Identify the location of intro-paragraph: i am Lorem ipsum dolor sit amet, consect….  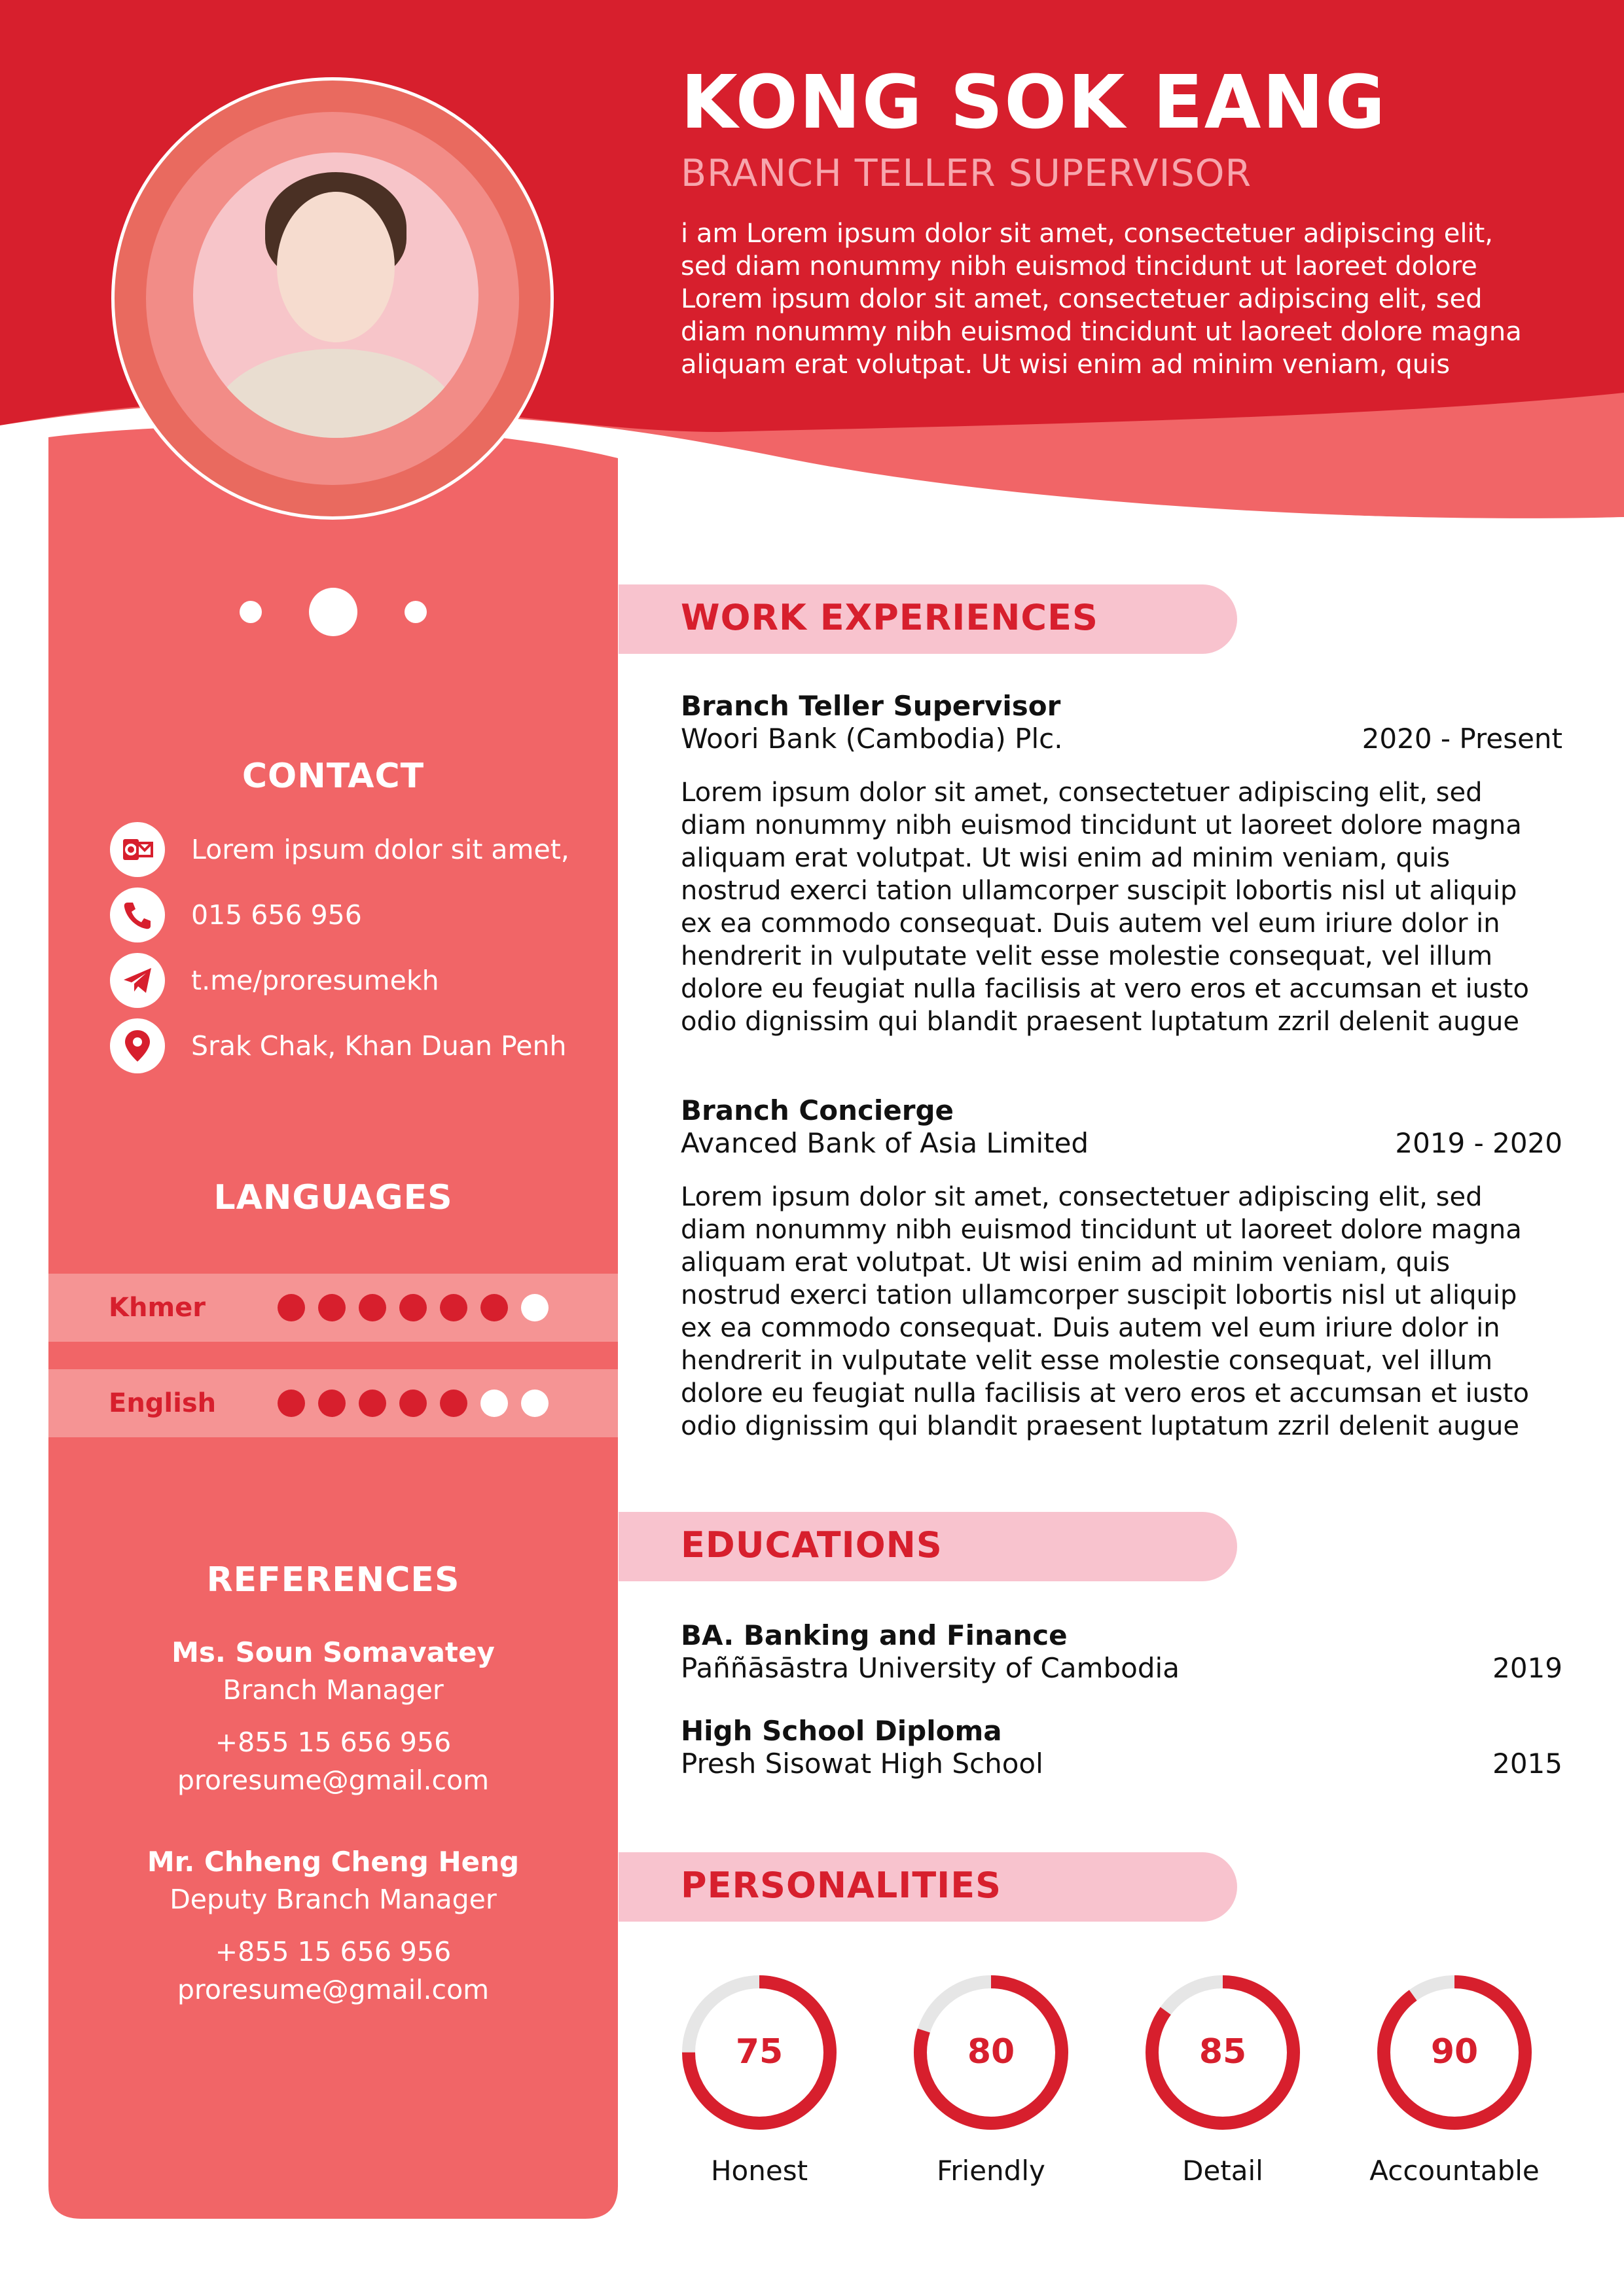
(1101, 299).